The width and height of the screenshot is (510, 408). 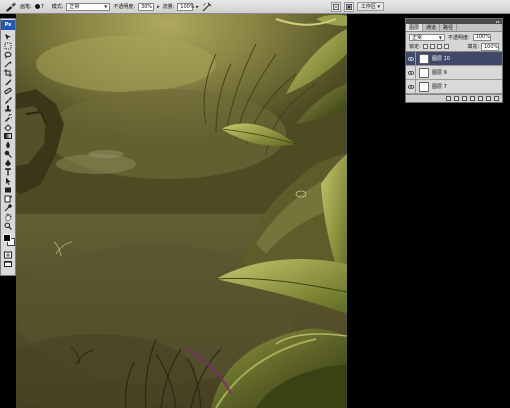 I want to click on gradient-tool, so click(x=8, y=135).